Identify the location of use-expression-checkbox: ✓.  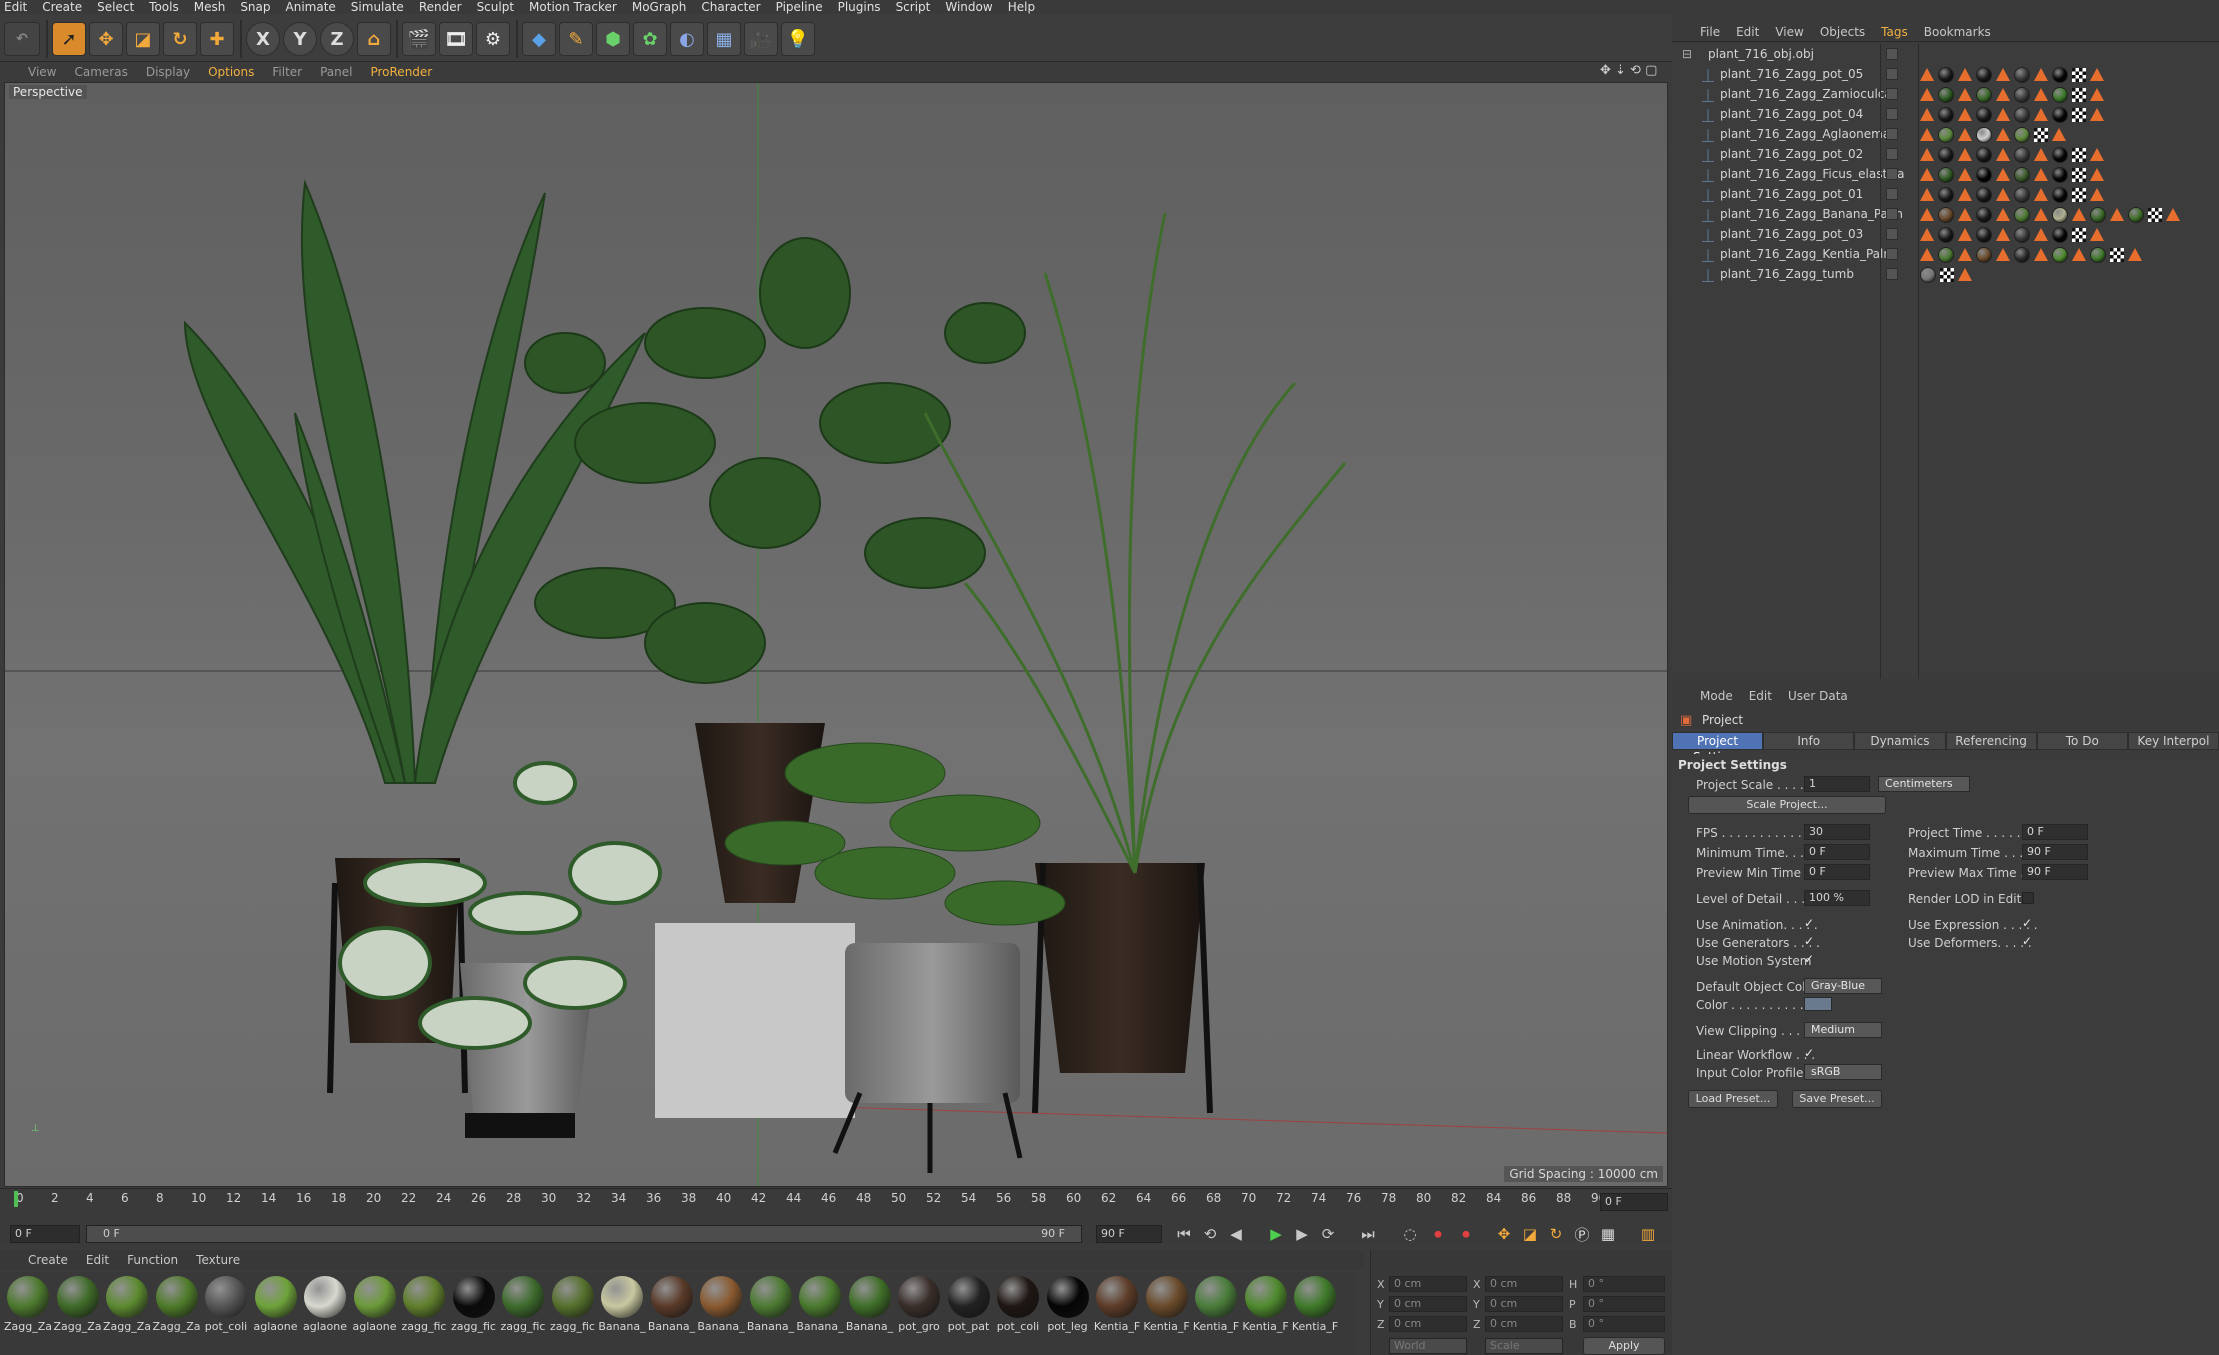
(2027, 923).